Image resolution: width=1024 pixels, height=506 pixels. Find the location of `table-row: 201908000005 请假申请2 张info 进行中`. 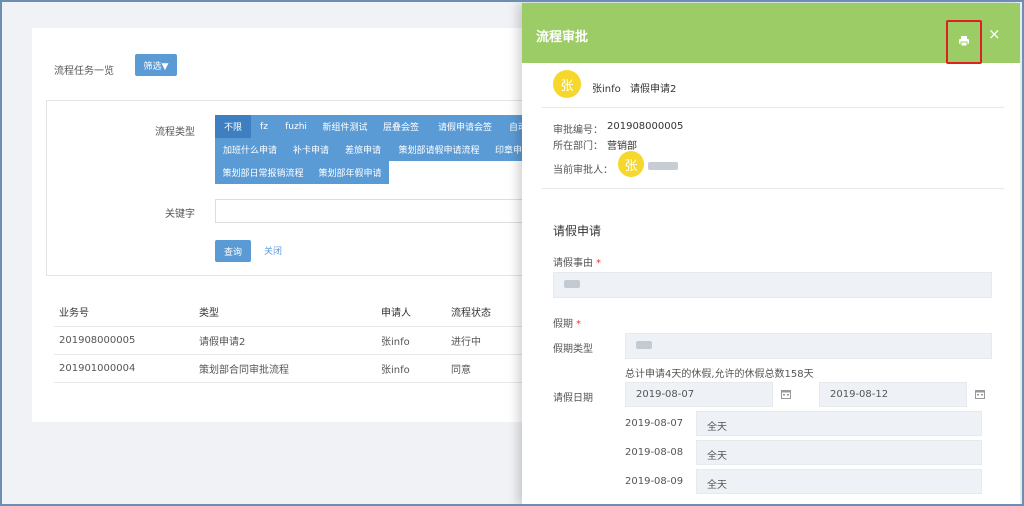

table-row: 201908000005 请假申请2 张info 进行中 is located at coordinates (308, 340).